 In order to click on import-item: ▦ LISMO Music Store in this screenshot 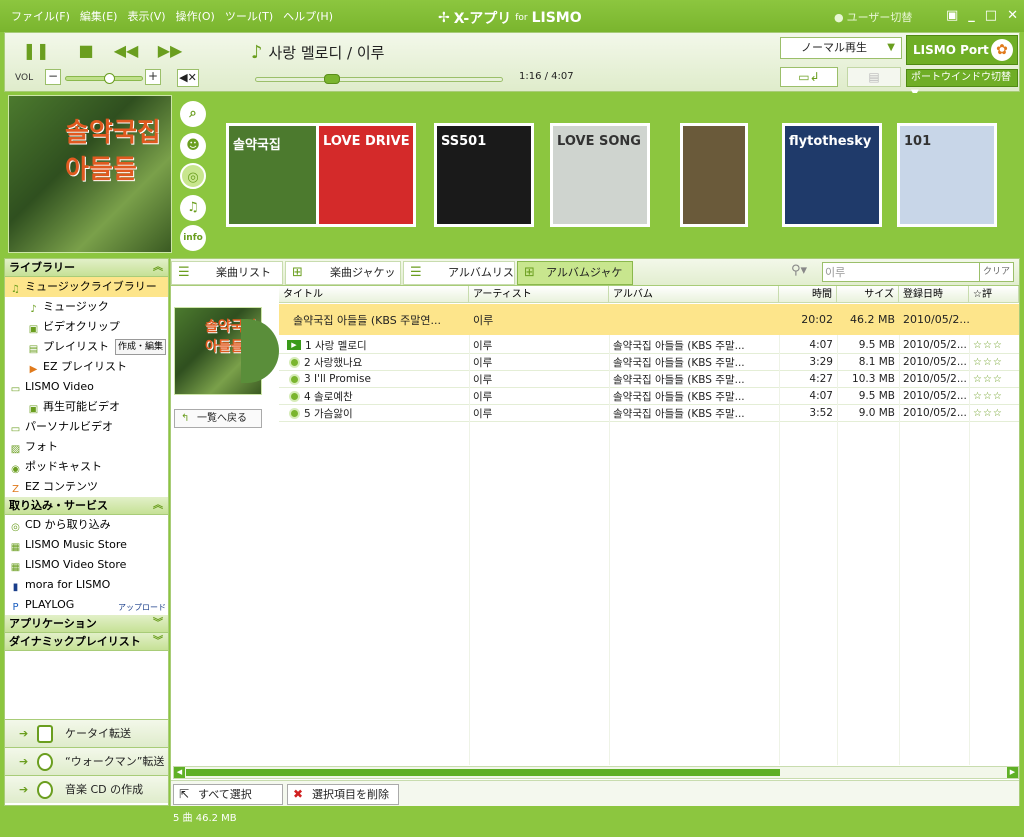, I will do `click(86, 545)`.